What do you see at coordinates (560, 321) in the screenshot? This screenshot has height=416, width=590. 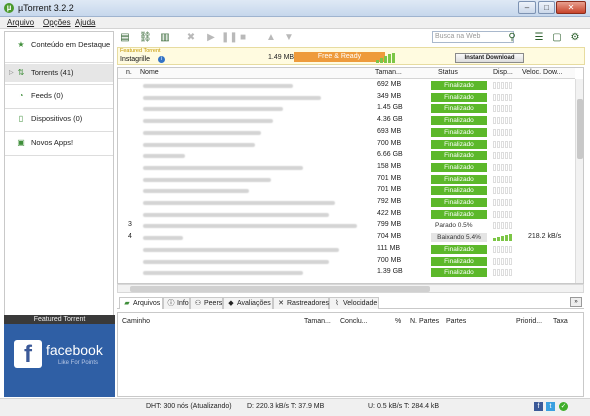 I see `files-col-rate: Taxa` at bounding box center [560, 321].